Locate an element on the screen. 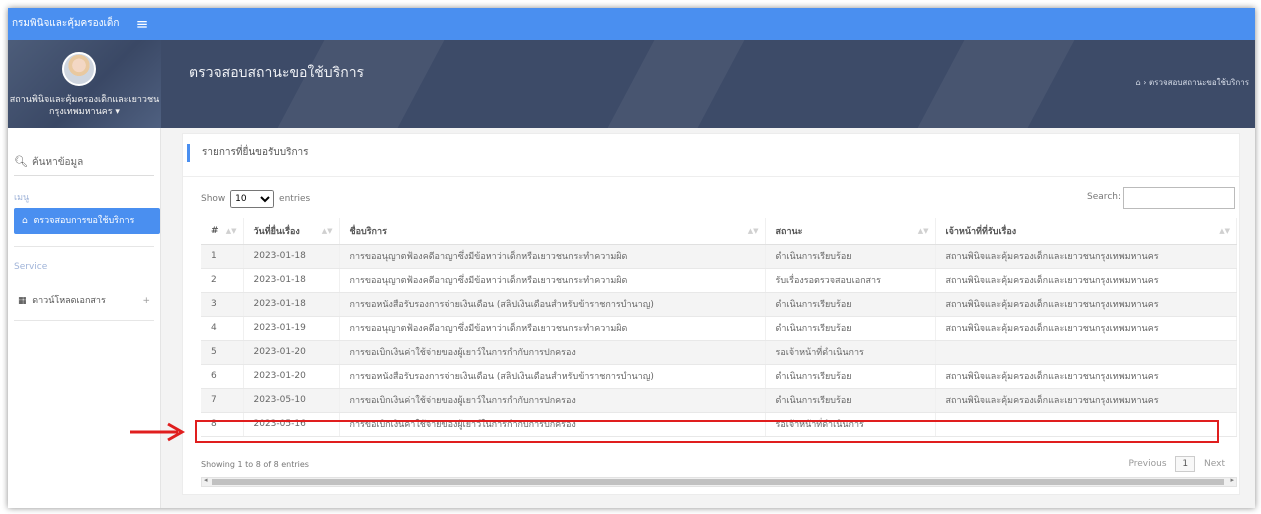 The width and height of the screenshot is (1261, 514). table-cell-n: 5 is located at coordinates (222, 352).